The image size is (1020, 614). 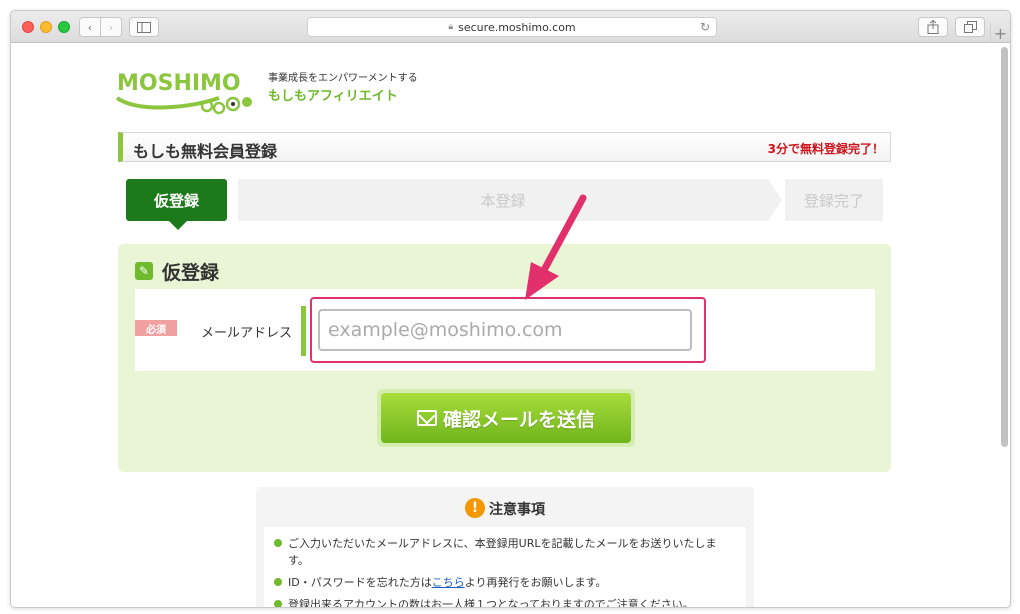 I want to click on required-badge: 必須, so click(x=156, y=328).